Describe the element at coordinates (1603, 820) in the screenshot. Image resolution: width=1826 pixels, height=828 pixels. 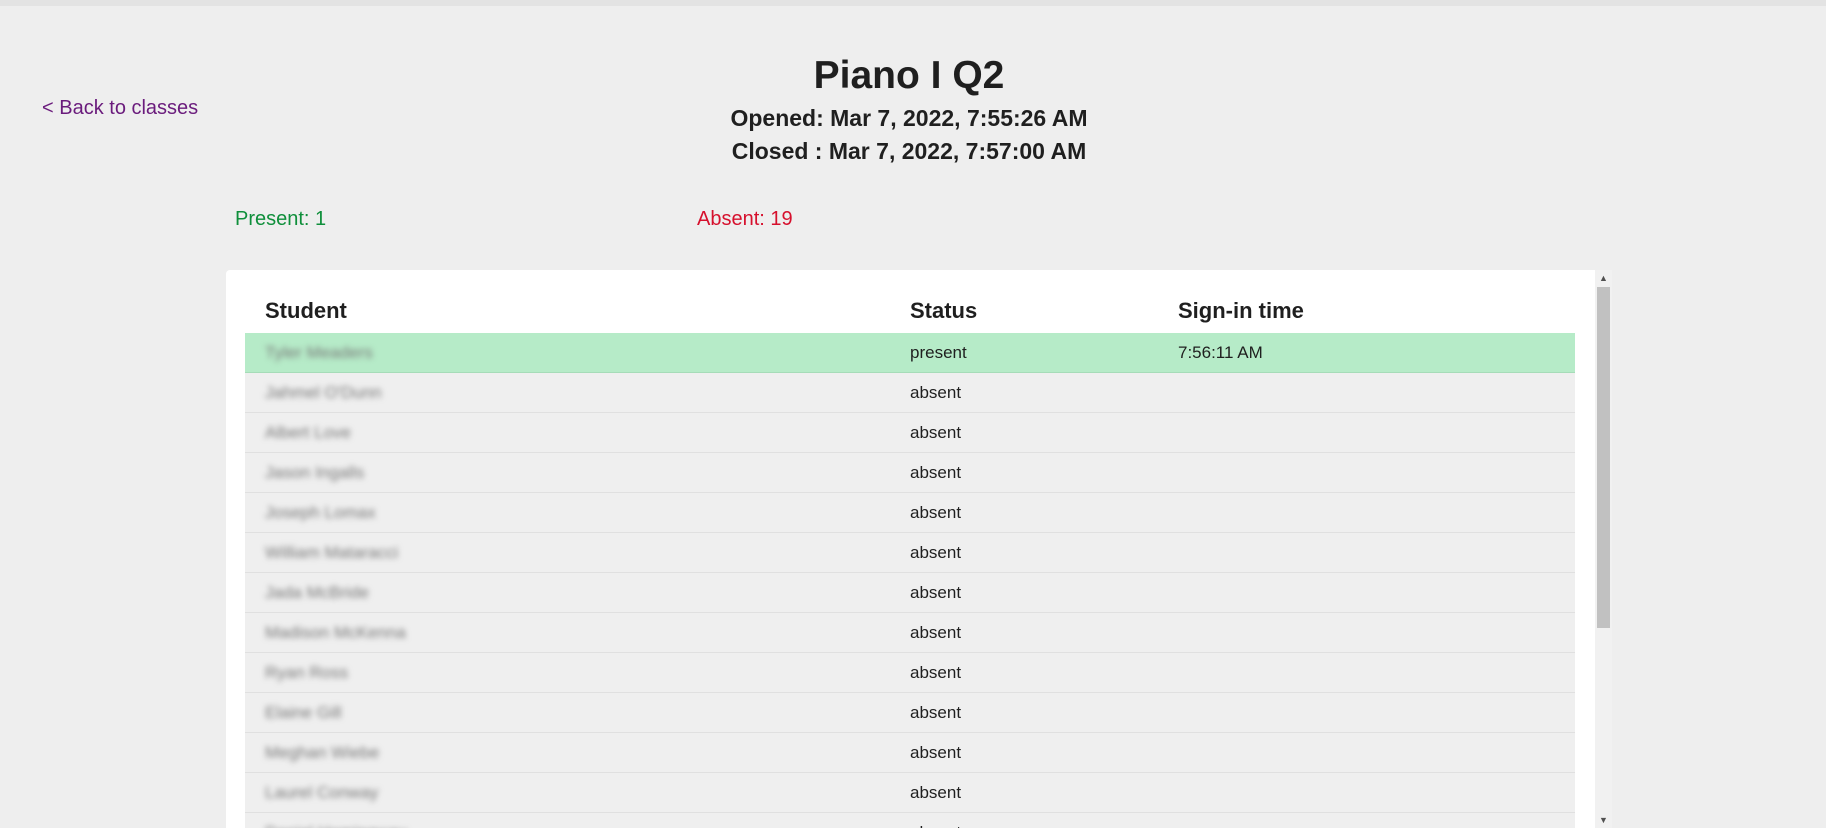
I see `scroll-down-arrow-icon: ▼` at that location.